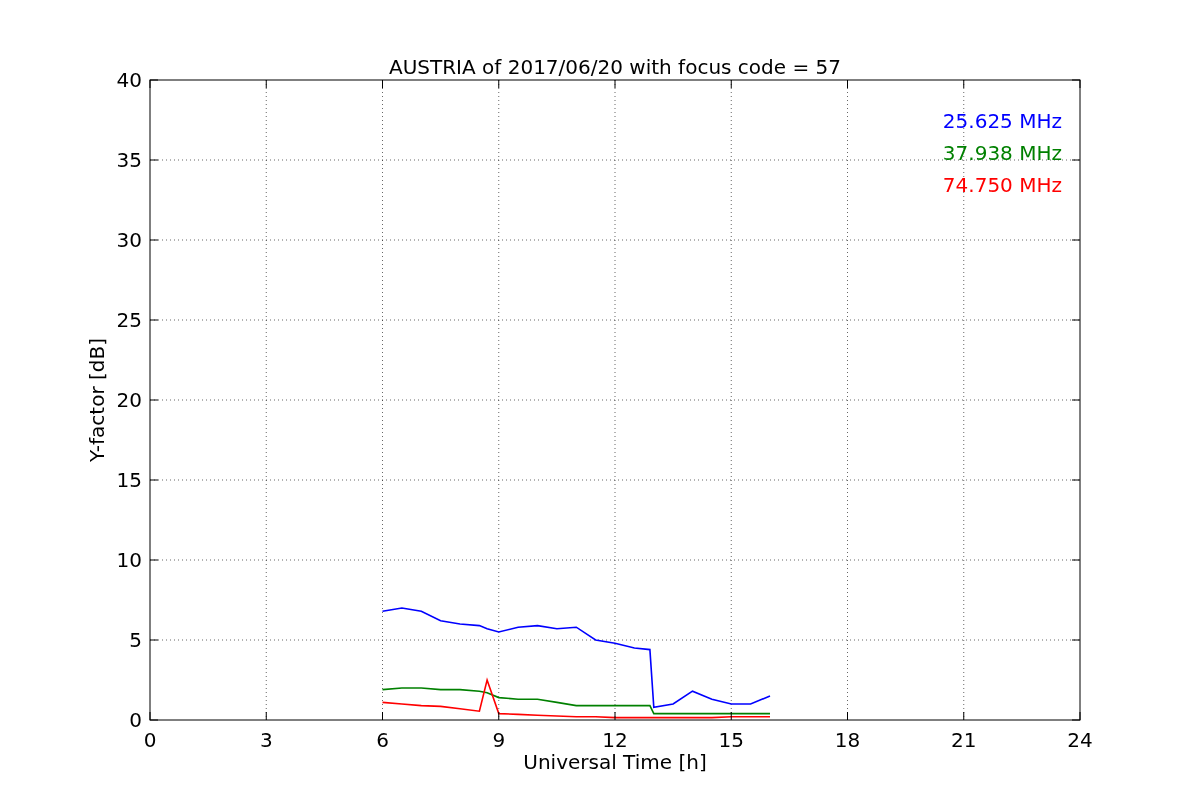 Image resolution: width=1200 pixels, height=800 pixels. What do you see at coordinates (1002, 121) in the screenshot?
I see `legend-label: 25.625 MHz` at bounding box center [1002, 121].